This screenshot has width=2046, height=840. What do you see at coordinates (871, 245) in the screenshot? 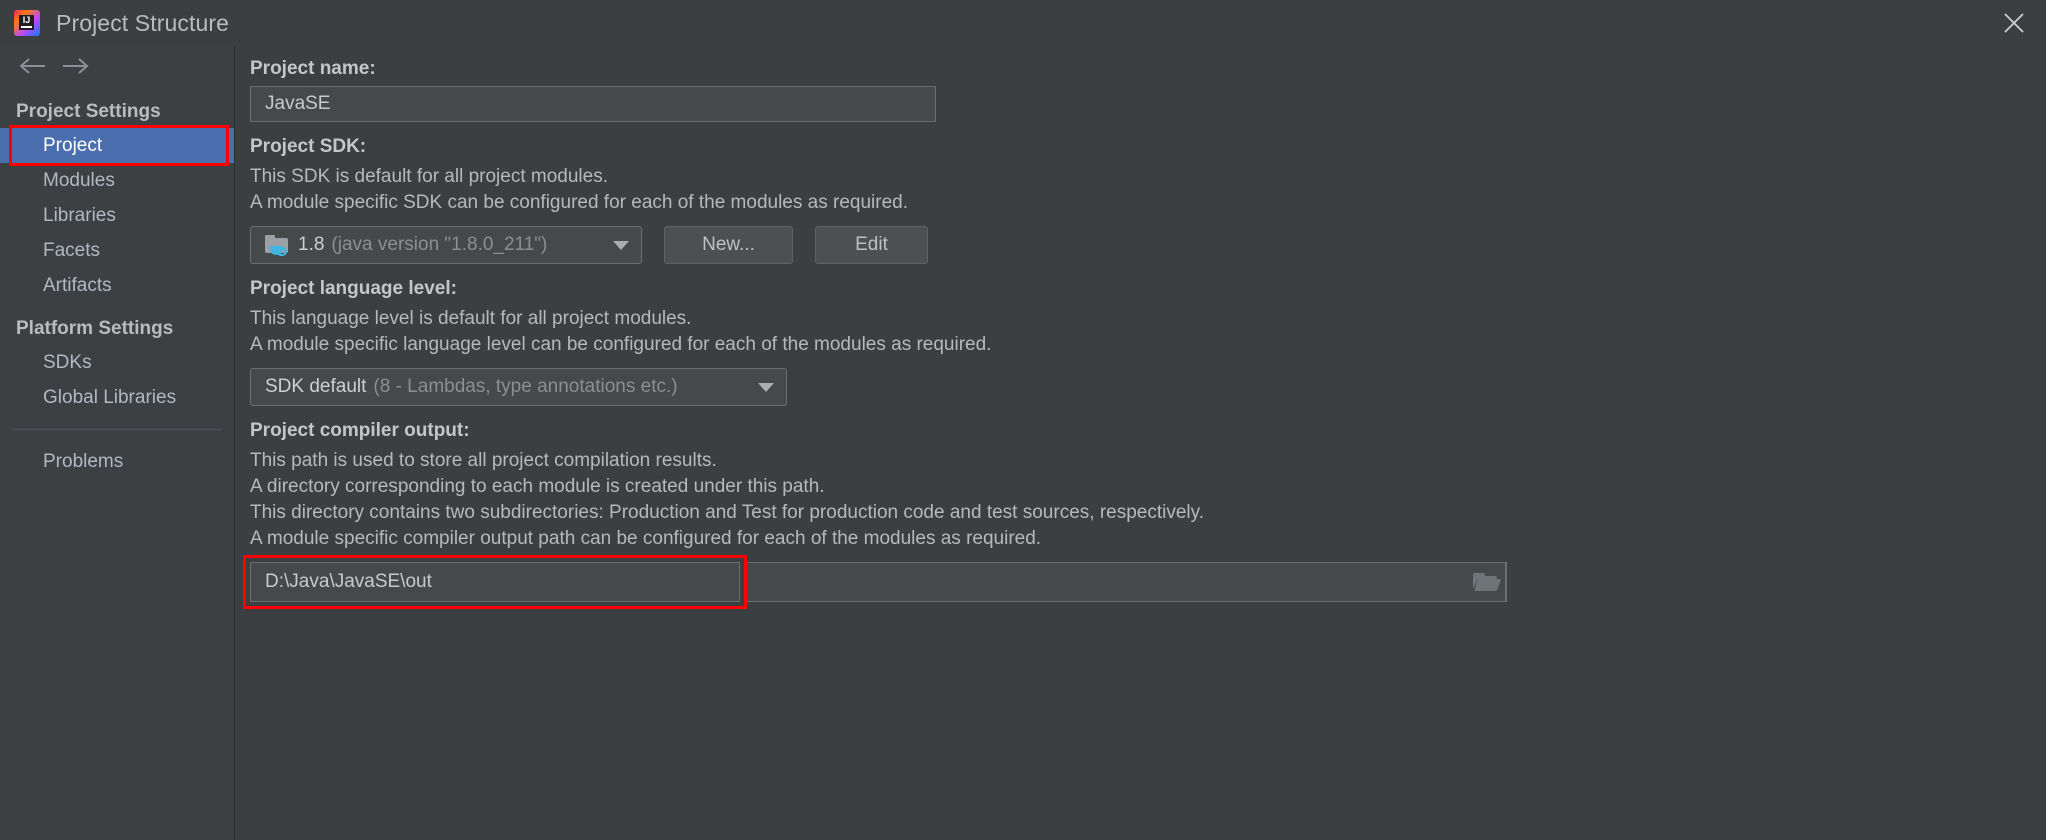
I see `edit-sdk-button: Edit` at bounding box center [871, 245].